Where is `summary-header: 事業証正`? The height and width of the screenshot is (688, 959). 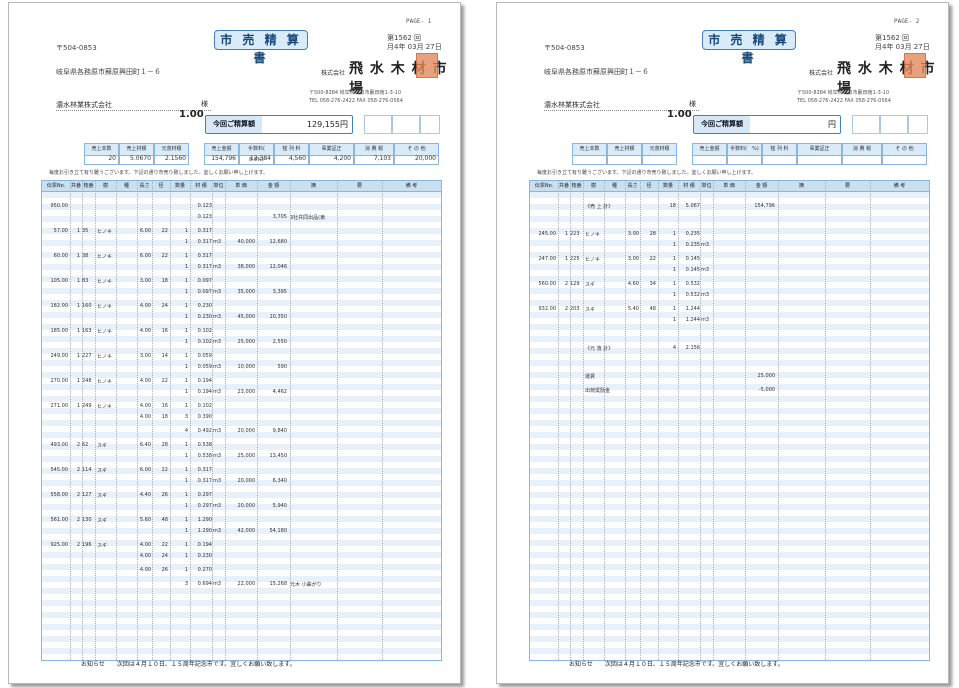 summary-header: 事業証正 is located at coordinates (819, 150).